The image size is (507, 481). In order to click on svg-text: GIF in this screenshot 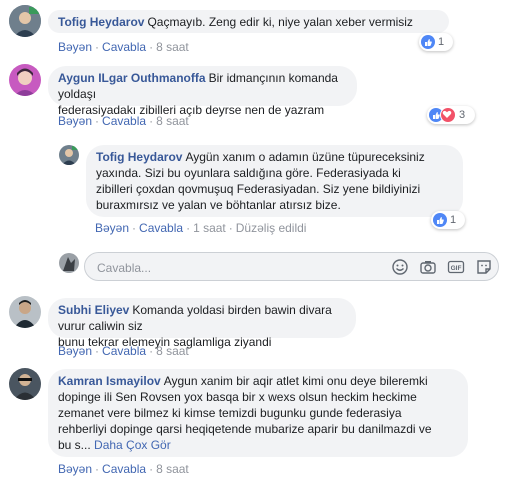, I will do `click(456, 268)`.